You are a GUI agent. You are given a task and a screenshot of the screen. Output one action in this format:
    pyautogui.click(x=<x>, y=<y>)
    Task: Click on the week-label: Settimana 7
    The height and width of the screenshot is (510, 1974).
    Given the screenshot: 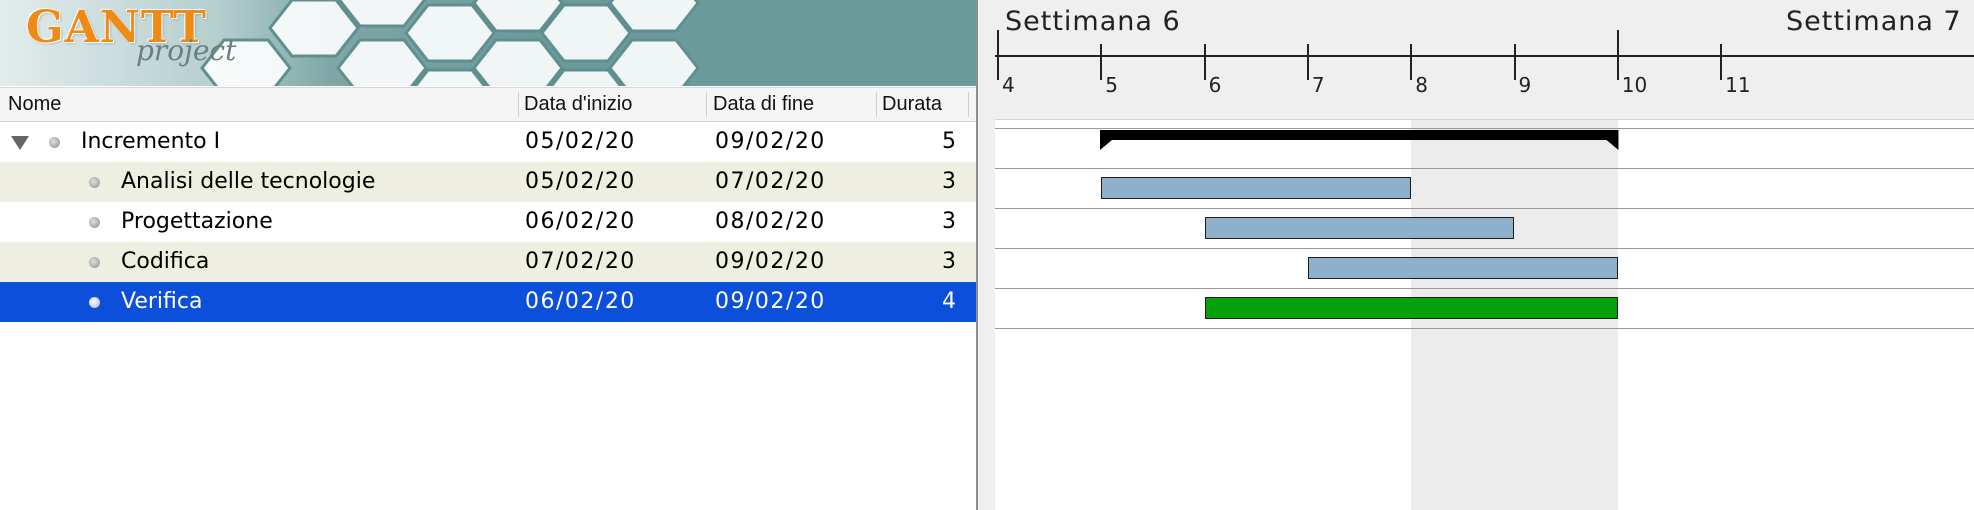 What is the action you would take?
    pyautogui.click(x=1874, y=21)
    